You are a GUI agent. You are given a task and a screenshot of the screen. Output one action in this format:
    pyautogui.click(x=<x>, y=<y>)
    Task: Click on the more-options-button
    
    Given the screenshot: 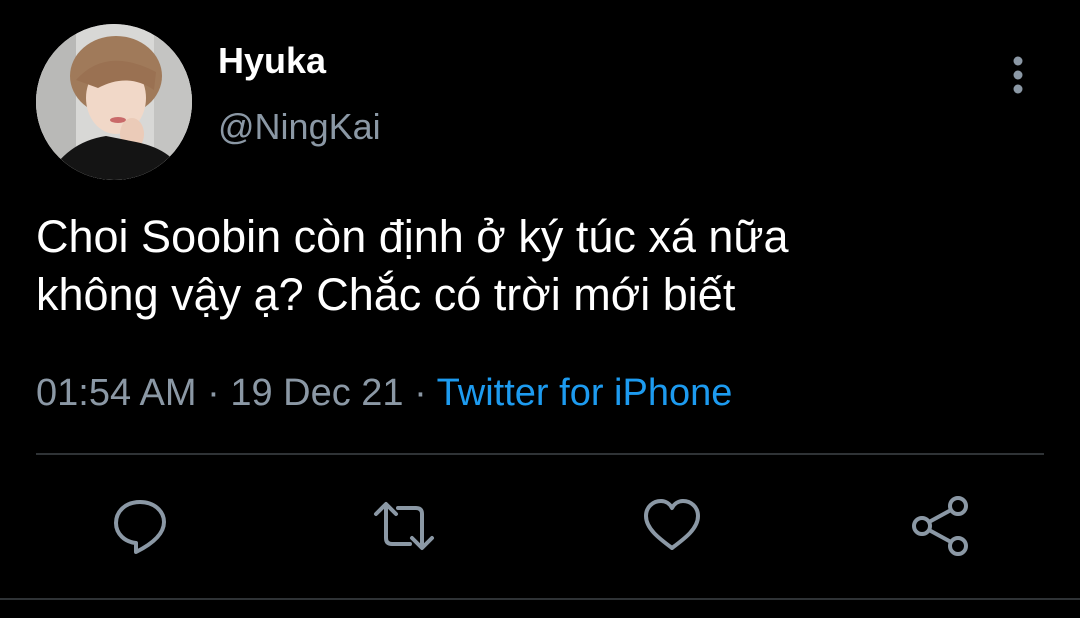 What is the action you would take?
    pyautogui.click(x=1018, y=75)
    